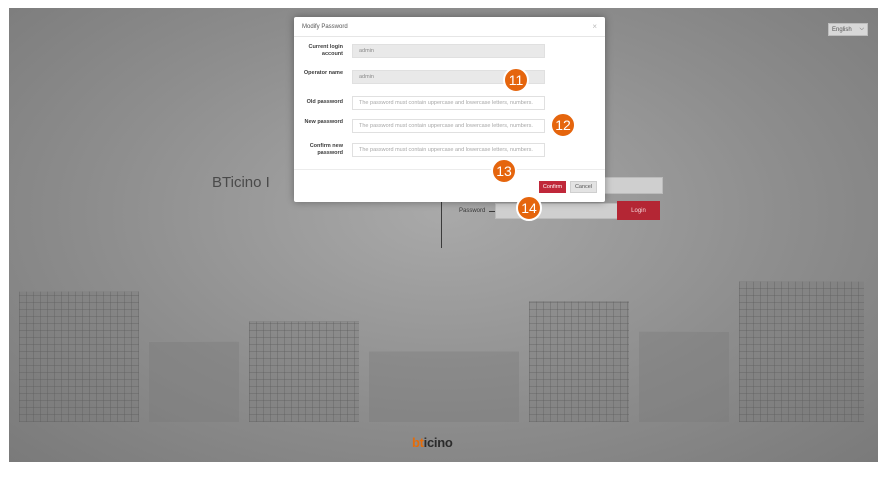  What do you see at coordinates (326, 149) in the screenshot?
I see `field-label: Confirm new password` at bounding box center [326, 149].